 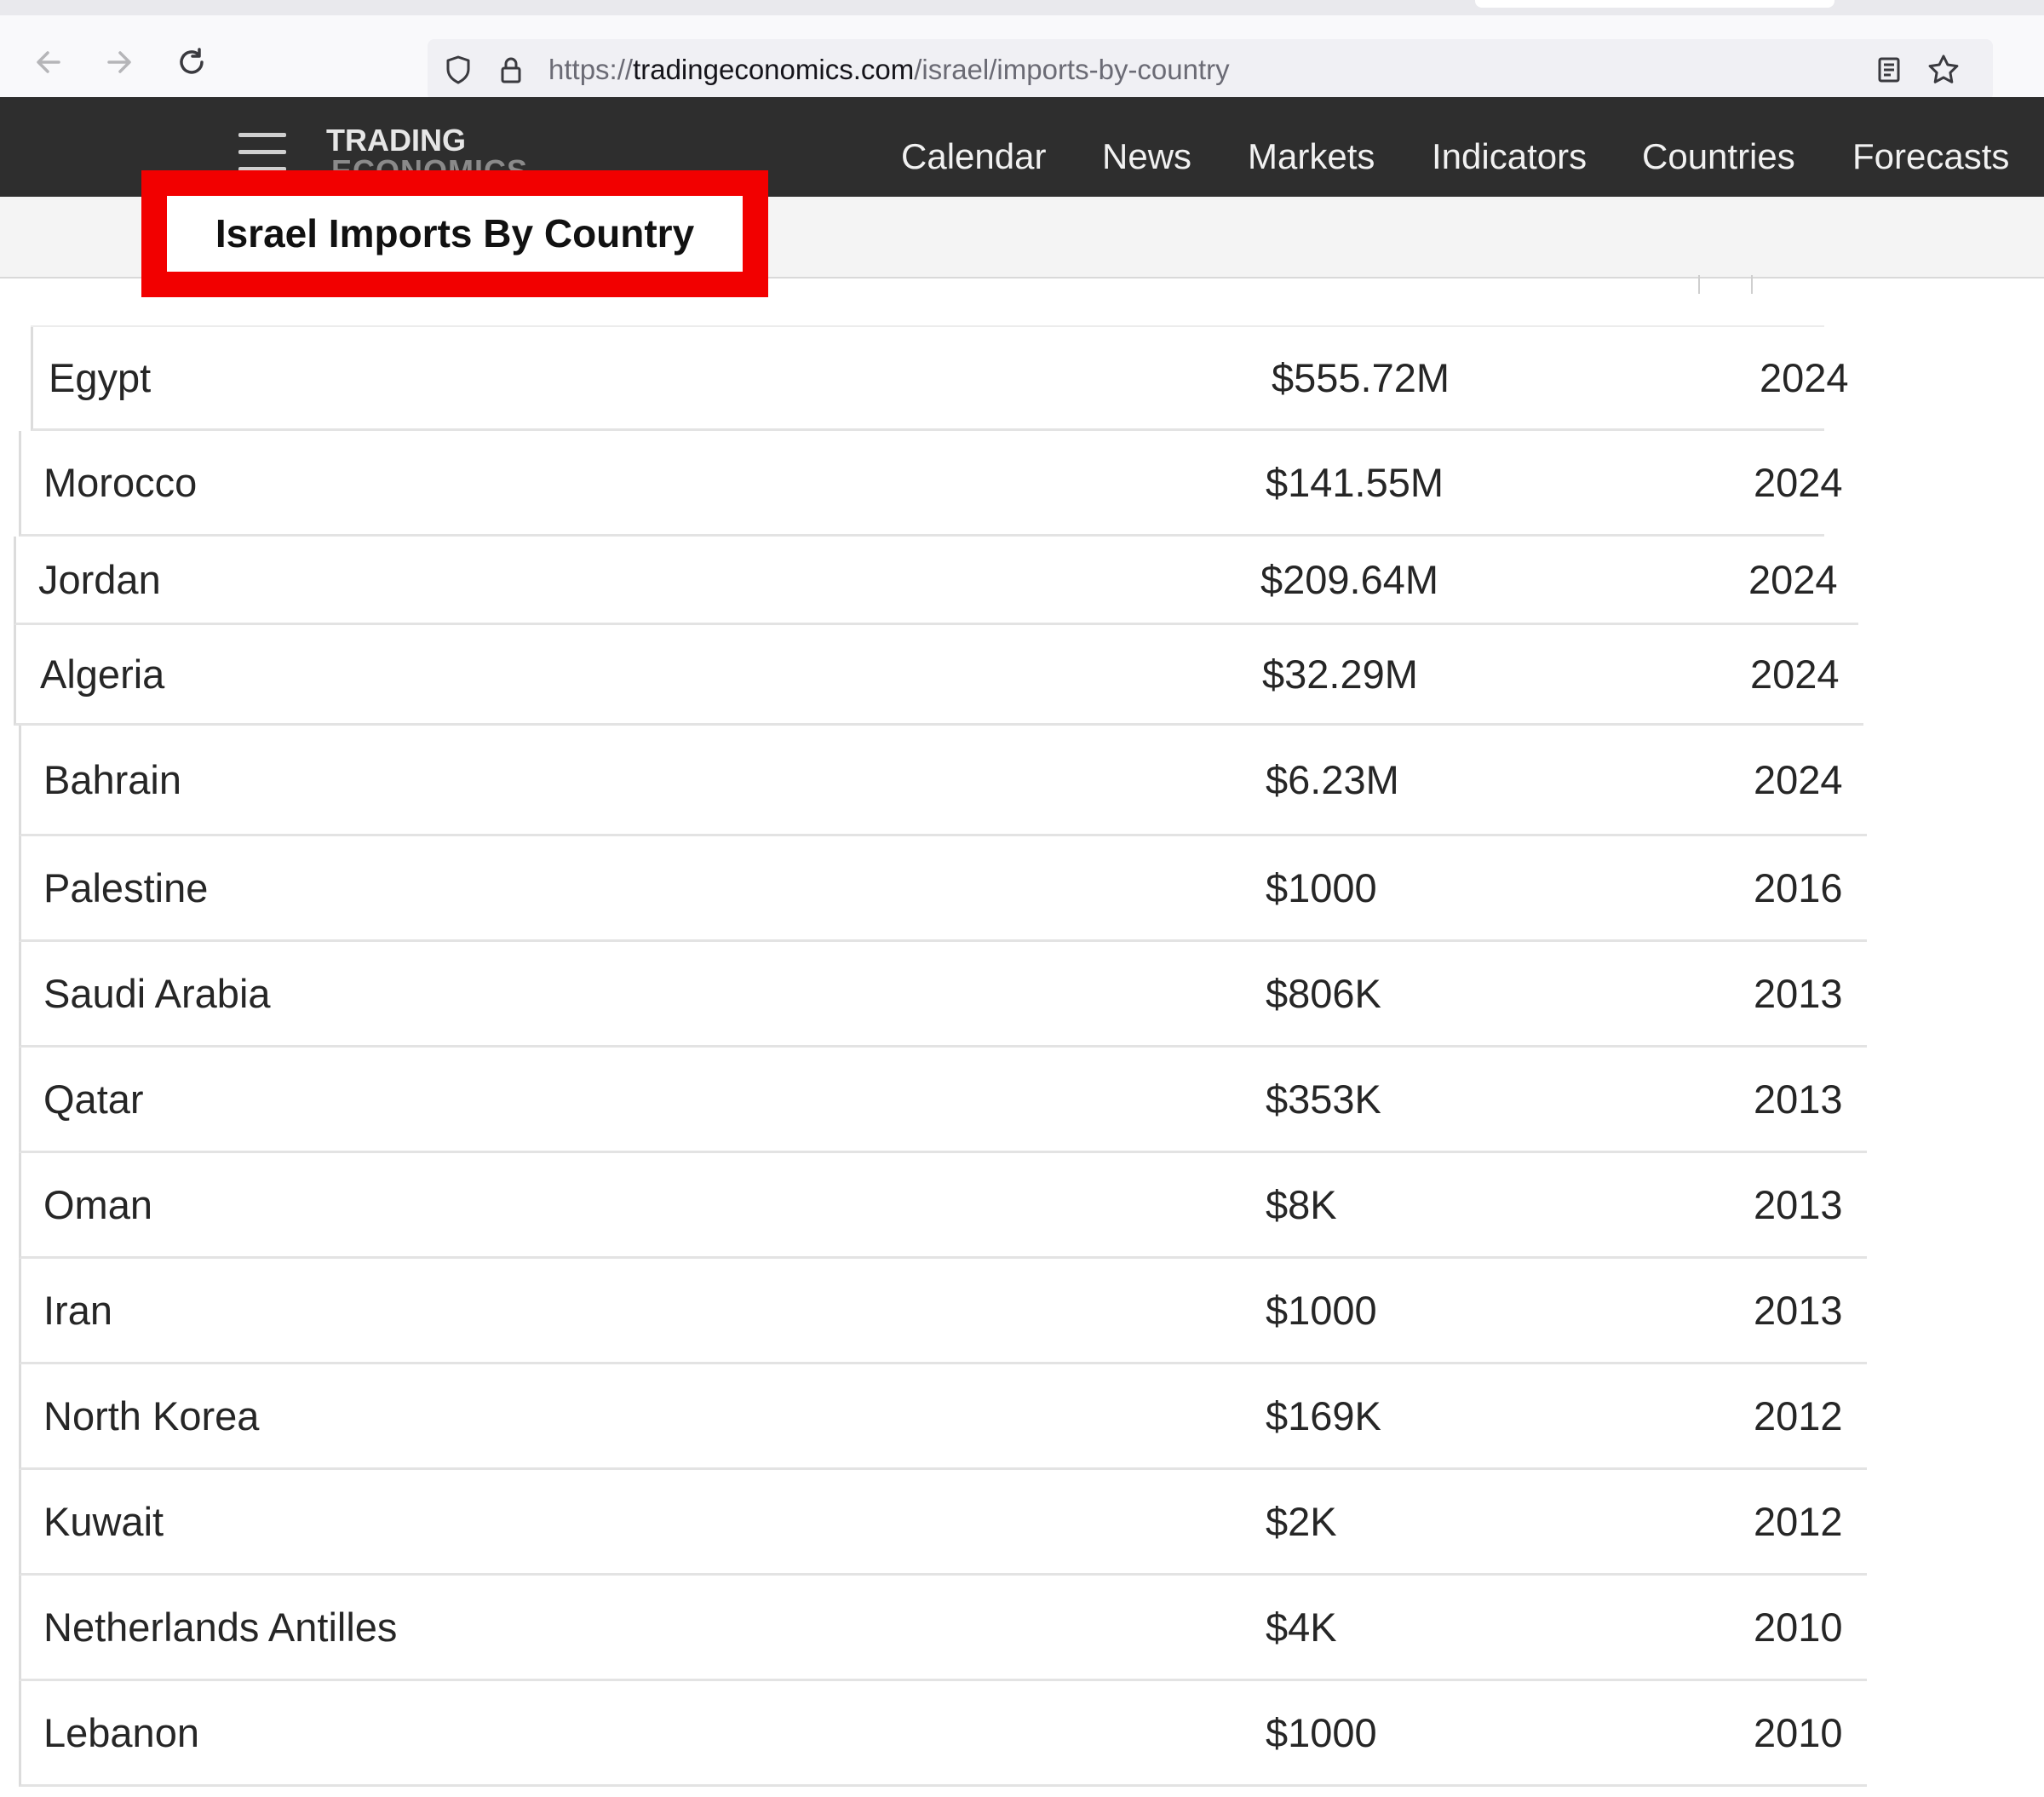 I want to click on table-row: Kuwait $2K 2012, so click(x=943, y=1523).